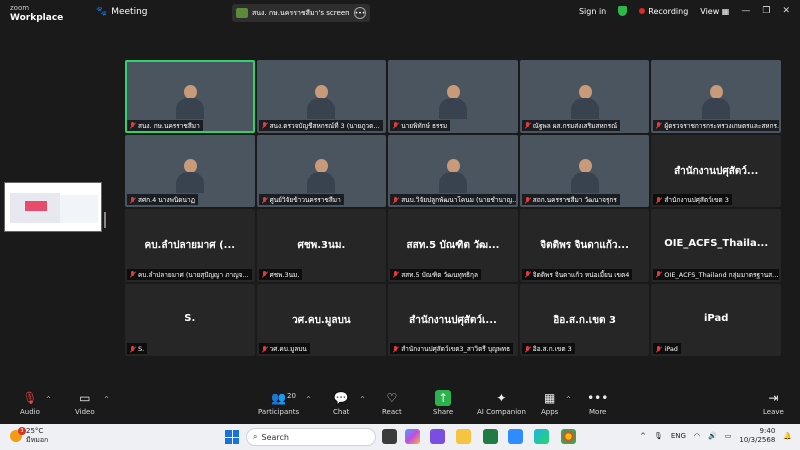 This screenshot has width=800, height=450. What do you see at coordinates (443, 398) in the screenshot?
I see `share-screen-icon: ↑` at bounding box center [443, 398].